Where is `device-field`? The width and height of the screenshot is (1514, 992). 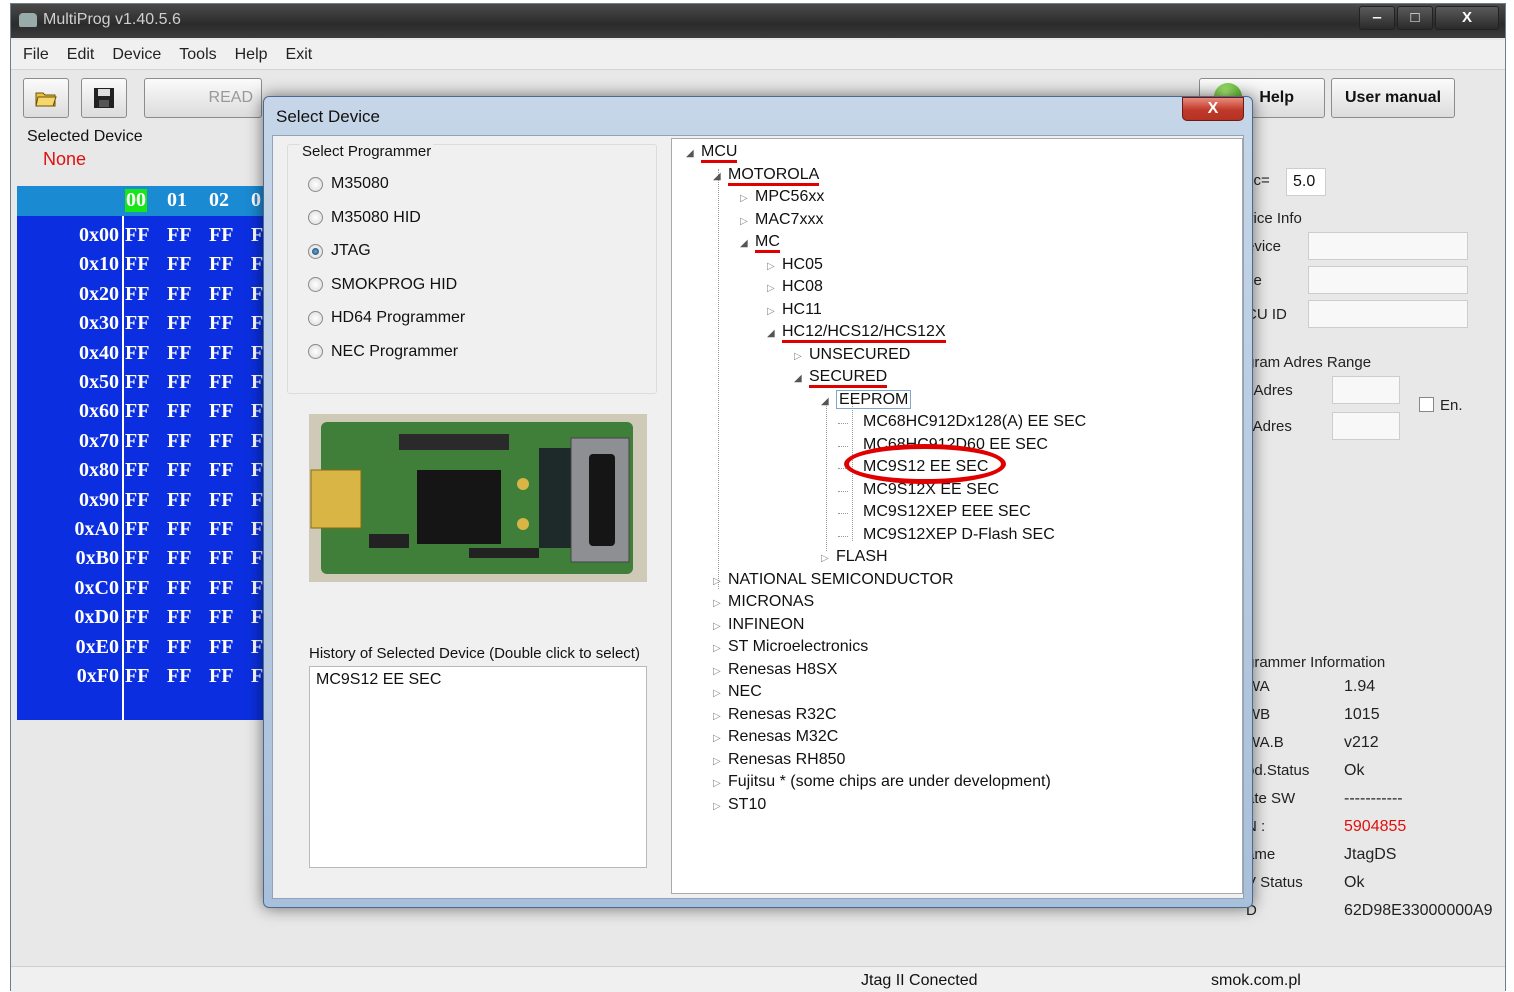 device-field is located at coordinates (1388, 246).